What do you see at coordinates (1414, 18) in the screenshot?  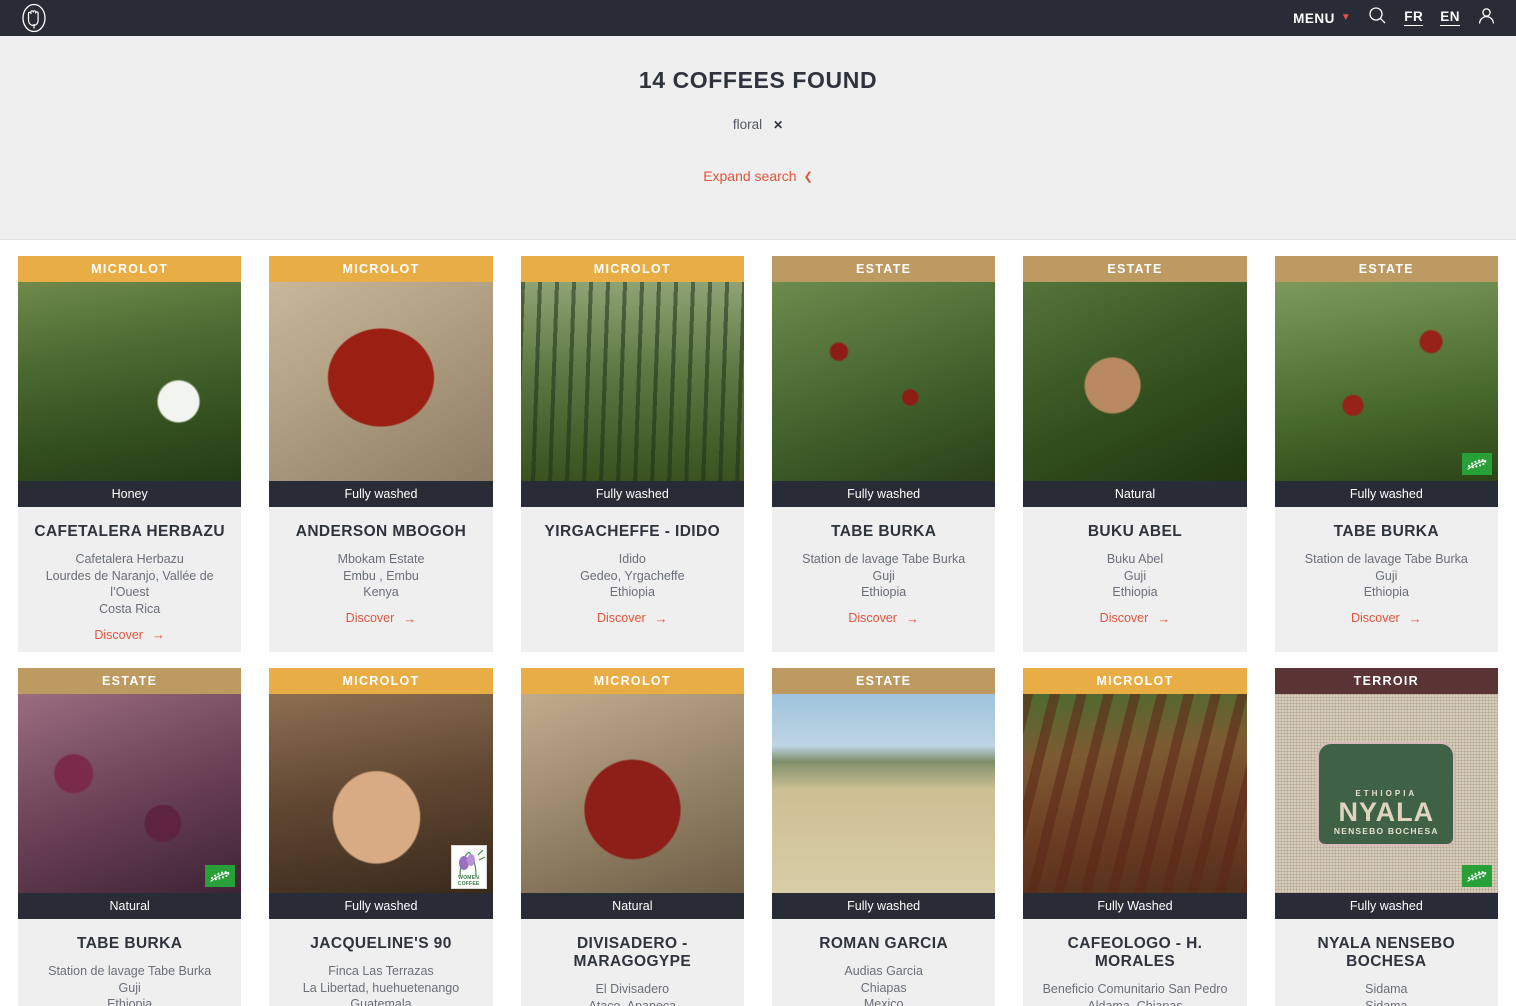 I see `language-fr-link: FR` at bounding box center [1414, 18].